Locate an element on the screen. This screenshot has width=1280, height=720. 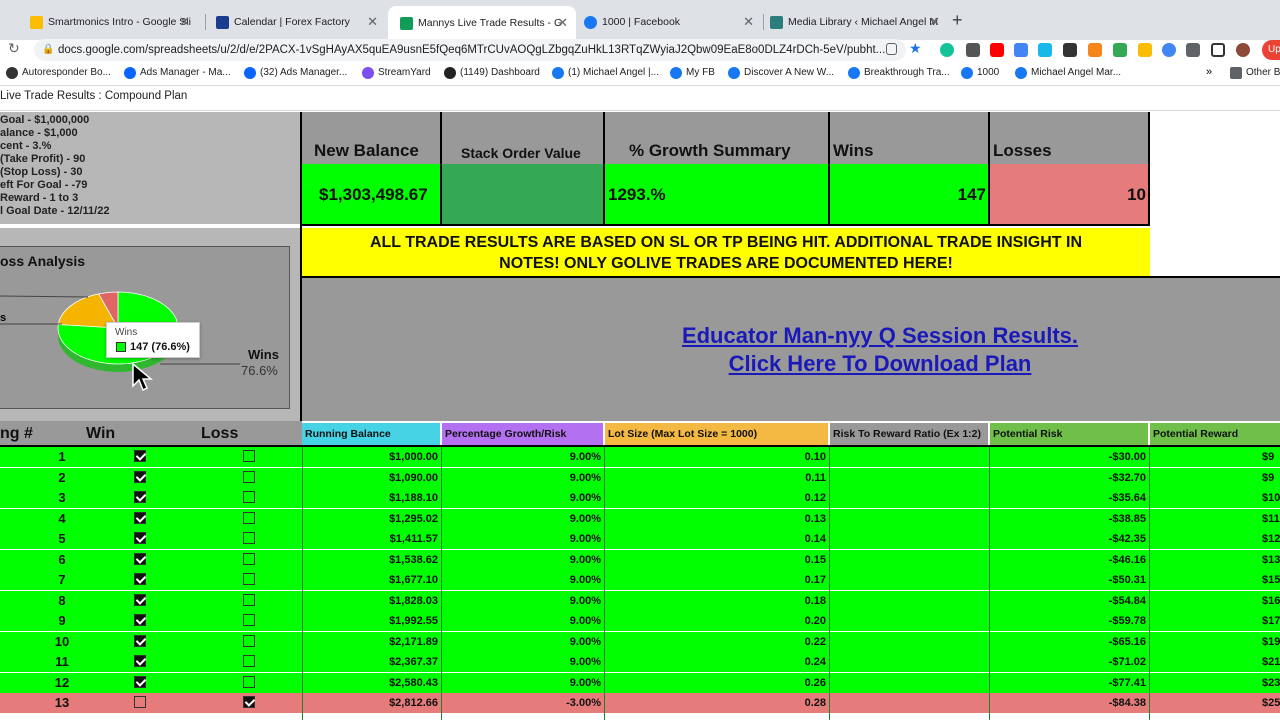
lot-size-cell: 0.11 is located at coordinates (717, 478).